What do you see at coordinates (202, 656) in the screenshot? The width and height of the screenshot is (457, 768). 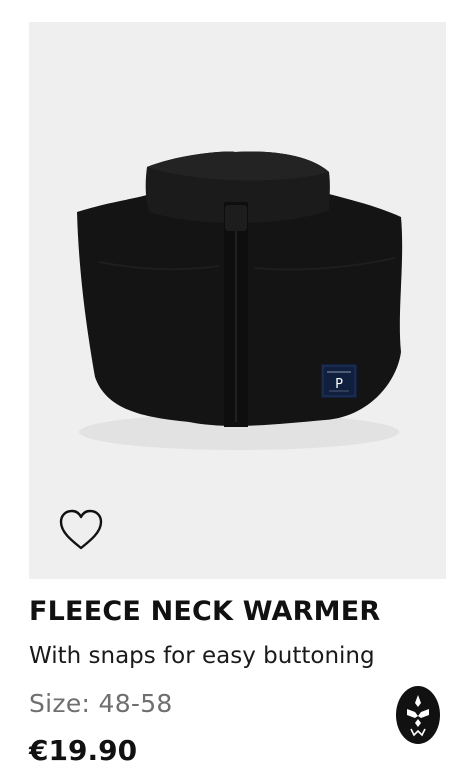 I see `product-subtitle: With snaps for easy buttoning` at bounding box center [202, 656].